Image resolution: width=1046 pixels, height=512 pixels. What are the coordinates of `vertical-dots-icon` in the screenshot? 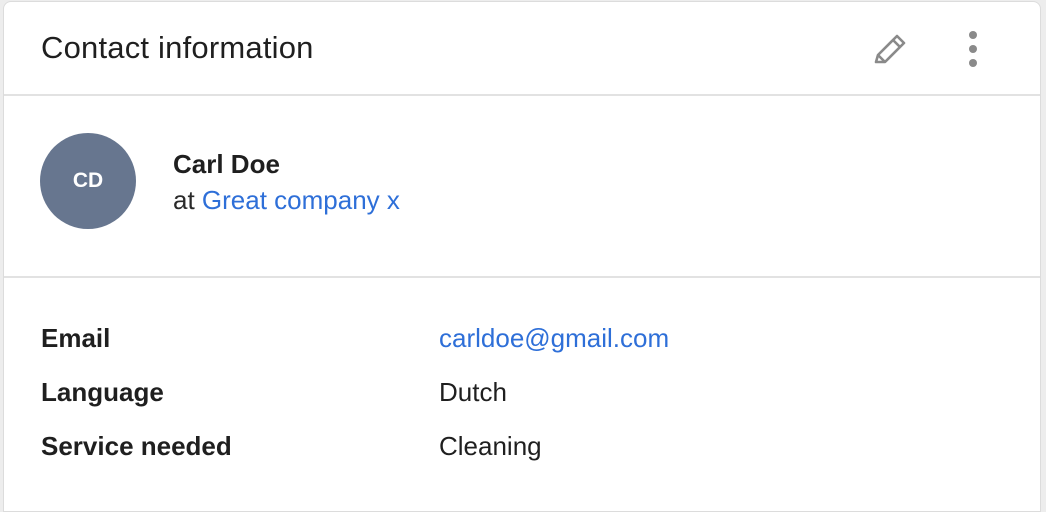 It's located at (973, 49).